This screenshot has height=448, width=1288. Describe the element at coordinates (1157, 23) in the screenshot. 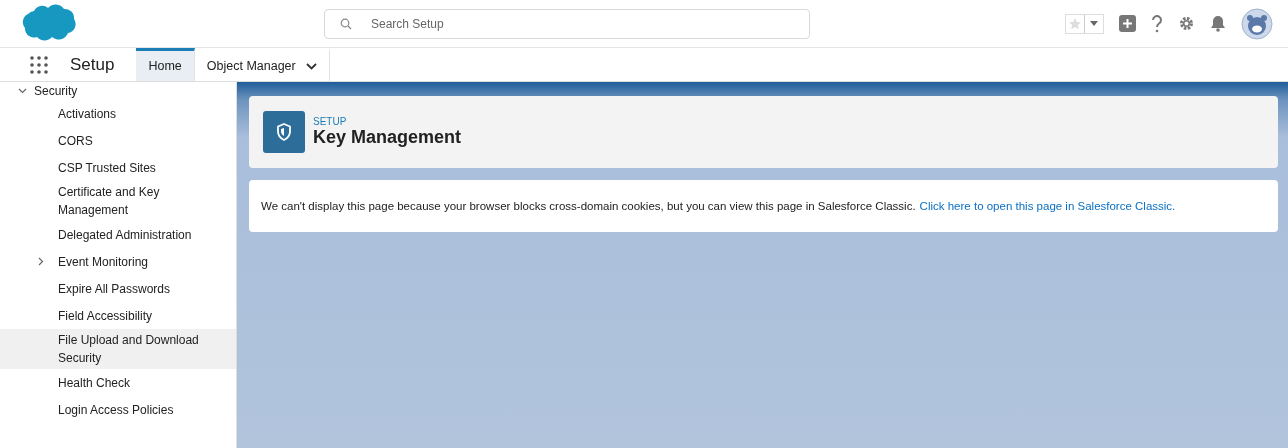

I see `help-icon` at that location.